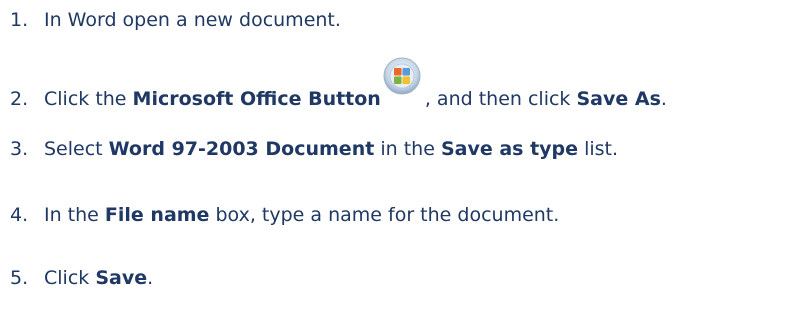 The height and width of the screenshot is (311, 798). I want to click on microsoft-office-button-icon, so click(402, 76).